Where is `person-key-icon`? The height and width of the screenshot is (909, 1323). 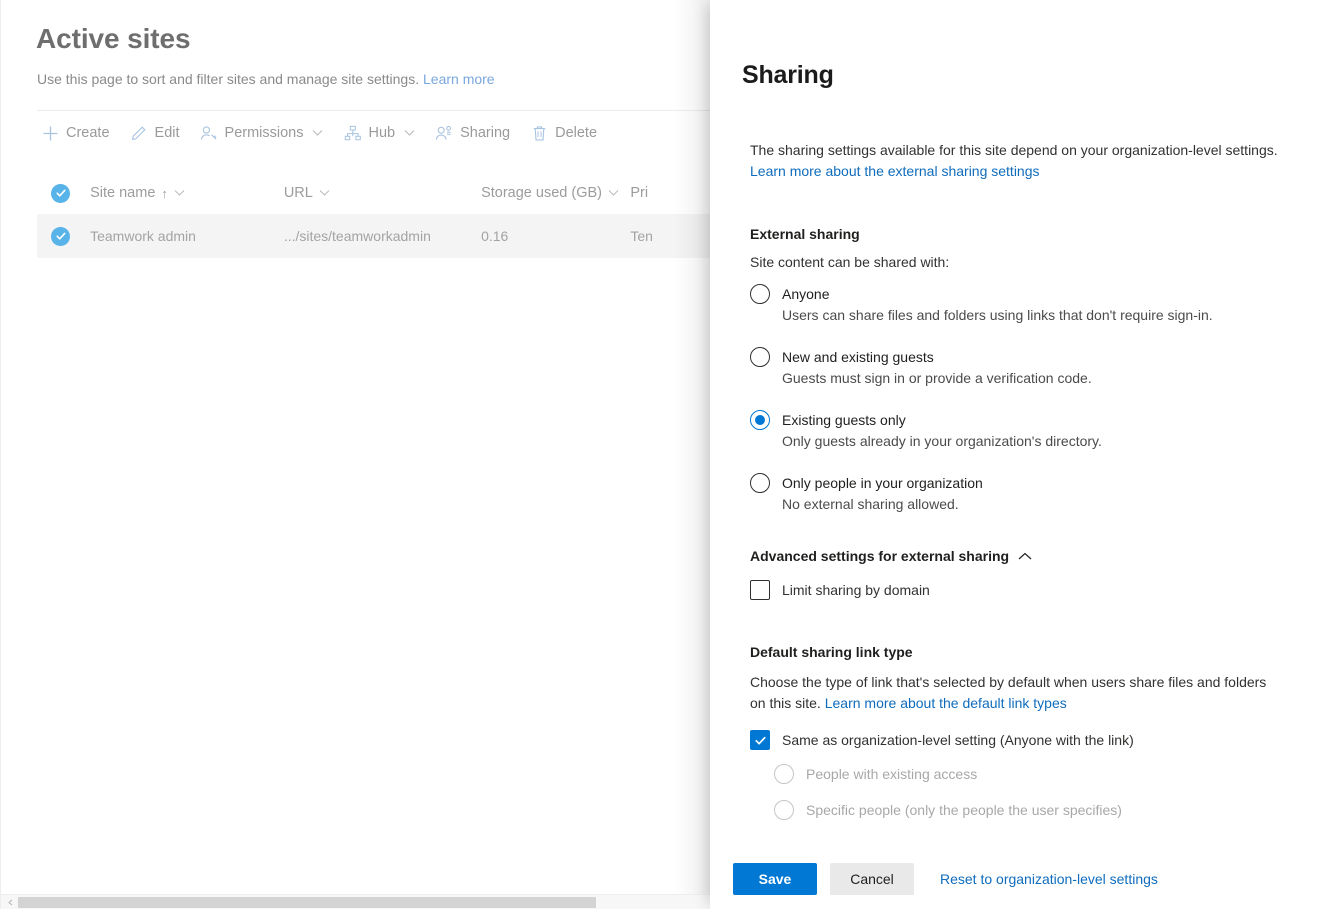 person-key-icon is located at coordinates (209, 133).